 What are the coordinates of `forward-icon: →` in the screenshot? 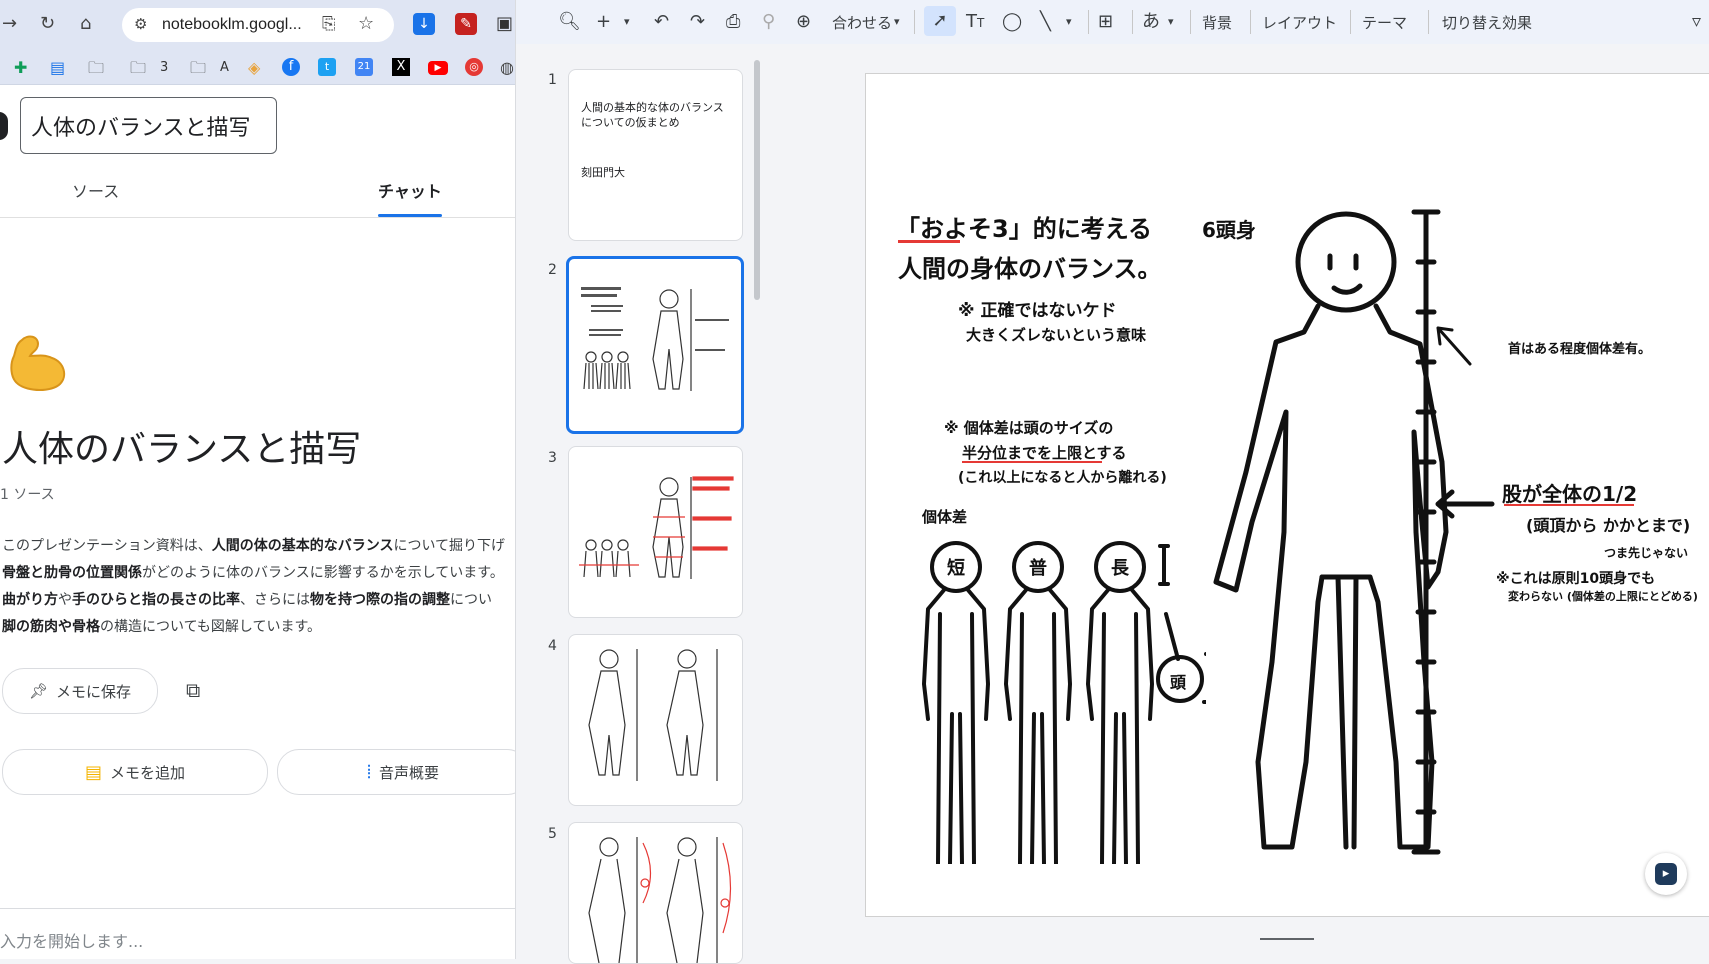 It's located at (9, 23).